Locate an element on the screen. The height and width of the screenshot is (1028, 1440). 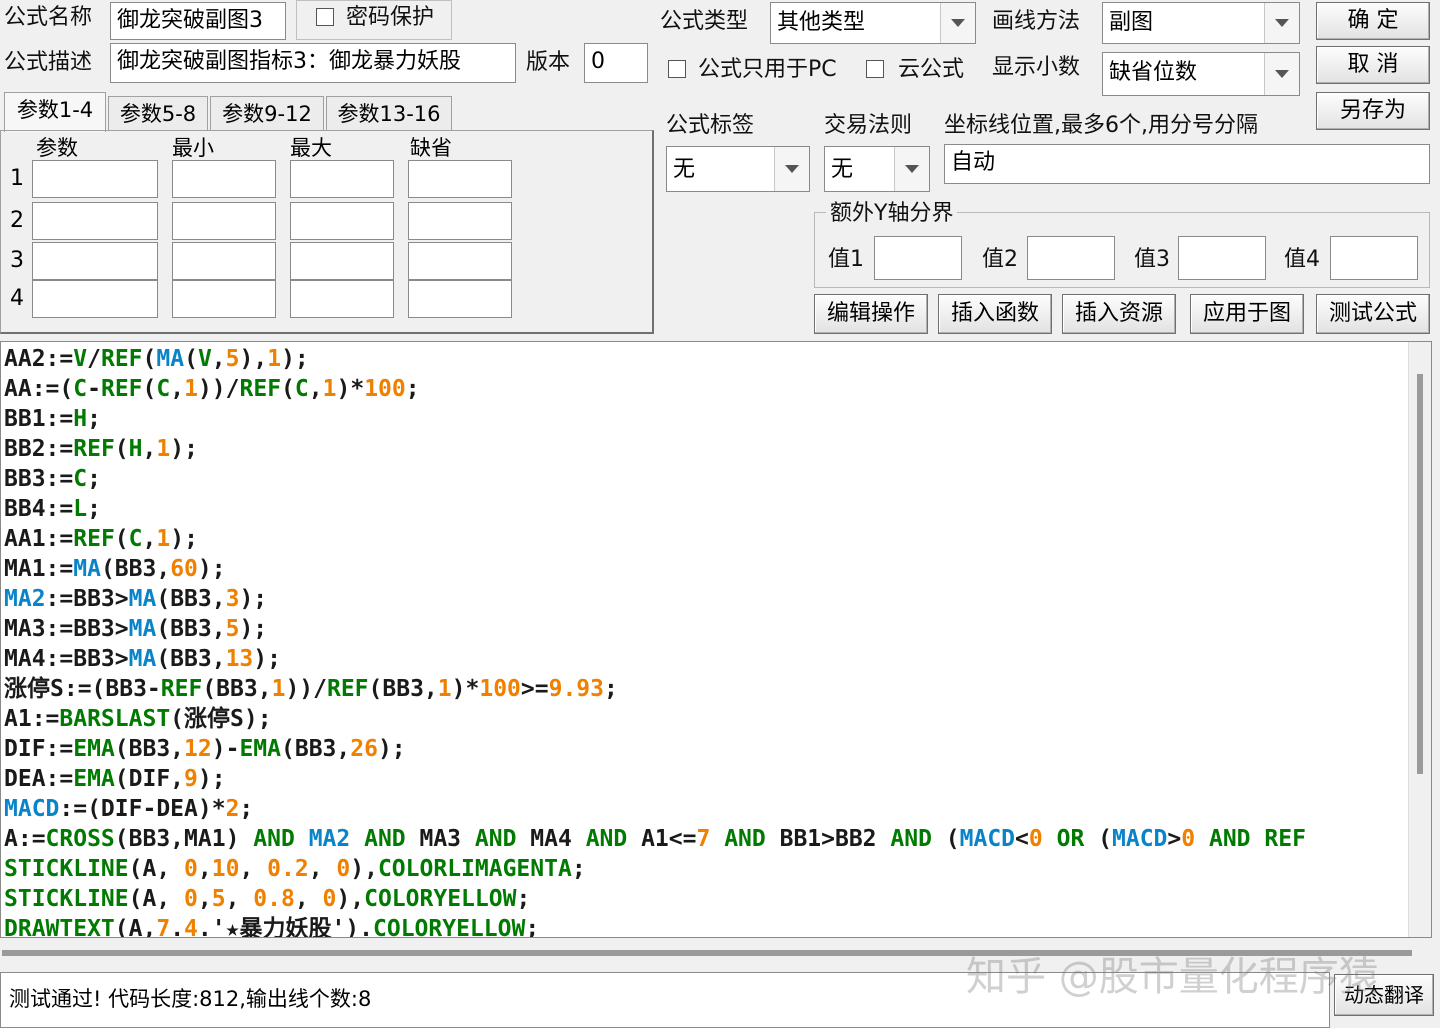
code-token: 1 is located at coordinates (163, 449).